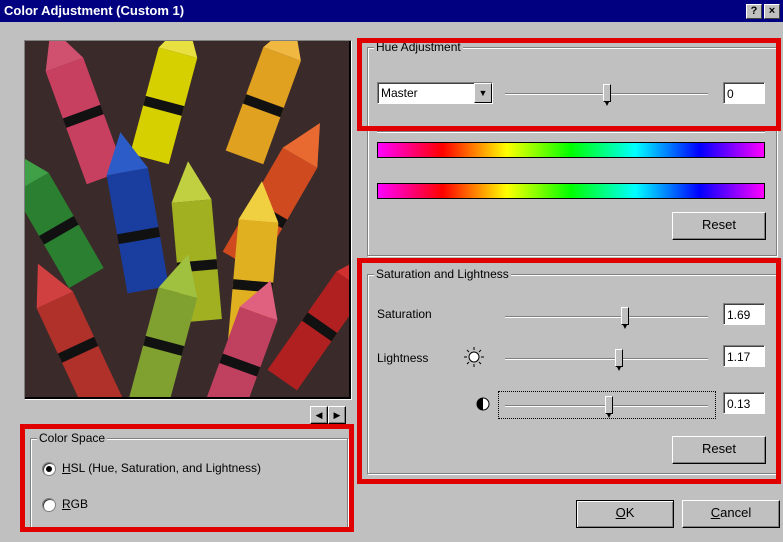 The width and height of the screenshot is (783, 542). Describe the element at coordinates (744, 314) in the screenshot. I see `saturation-value-field: 1.69` at that location.